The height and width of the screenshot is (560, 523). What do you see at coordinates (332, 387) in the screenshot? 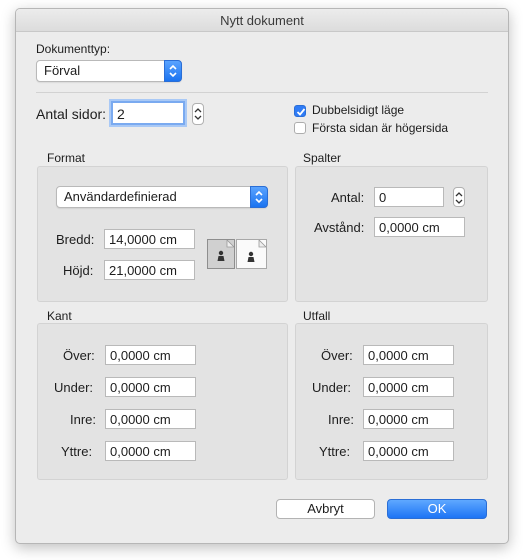
I see `bleed-bottom-label: Under:` at bounding box center [332, 387].